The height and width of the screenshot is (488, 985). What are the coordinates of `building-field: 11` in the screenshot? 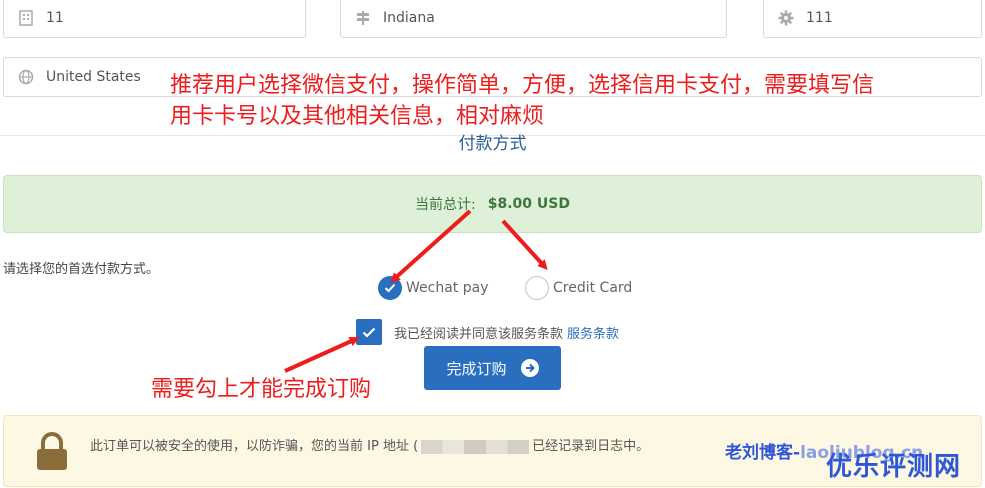 It's located at (154, 19).